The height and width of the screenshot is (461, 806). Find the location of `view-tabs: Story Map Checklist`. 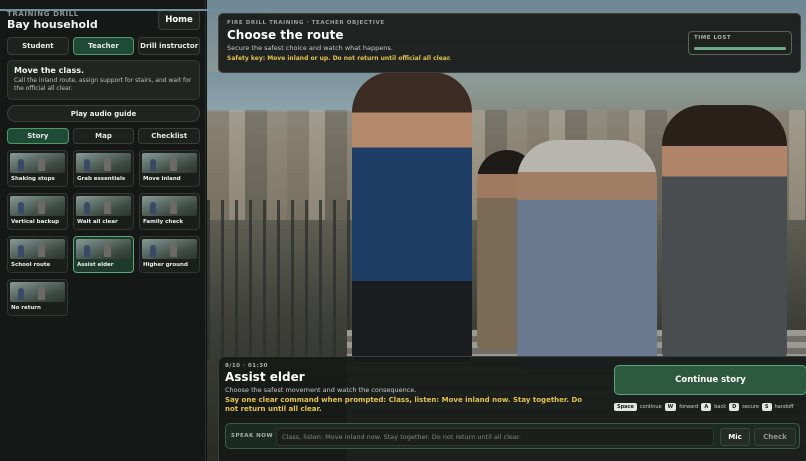

view-tabs: Story Map Checklist is located at coordinates (104, 136).